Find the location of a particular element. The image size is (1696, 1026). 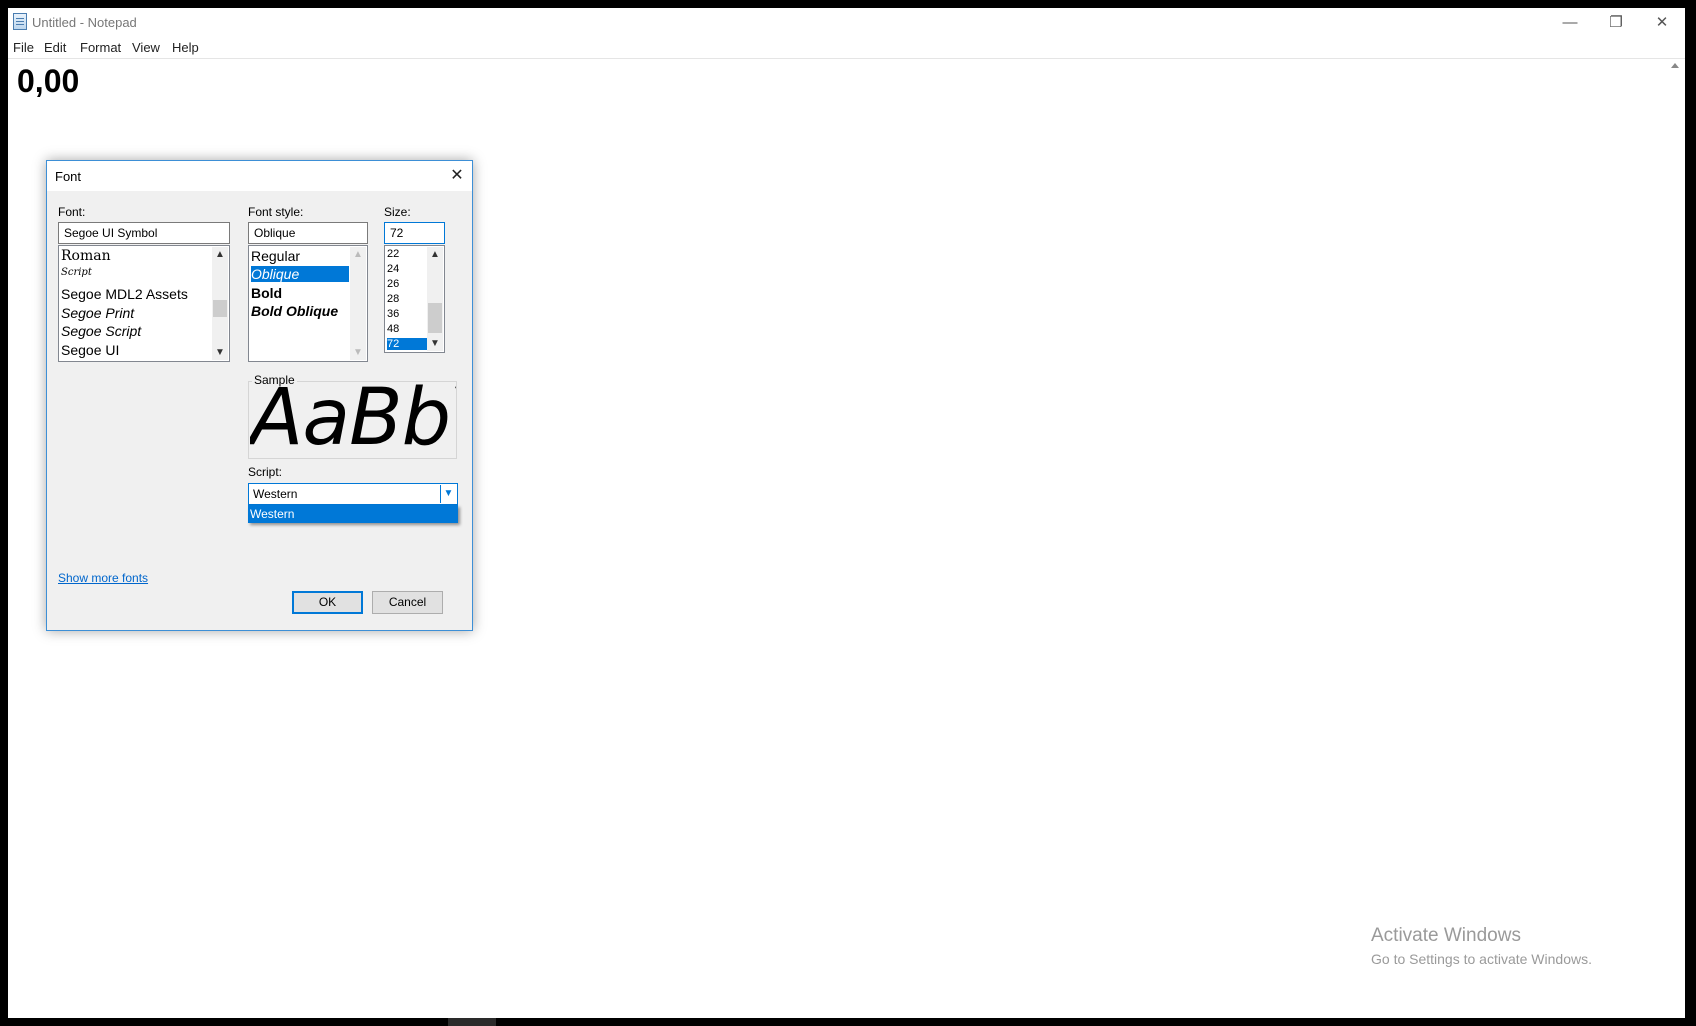

notepad-icon is located at coordinates (20, 21).